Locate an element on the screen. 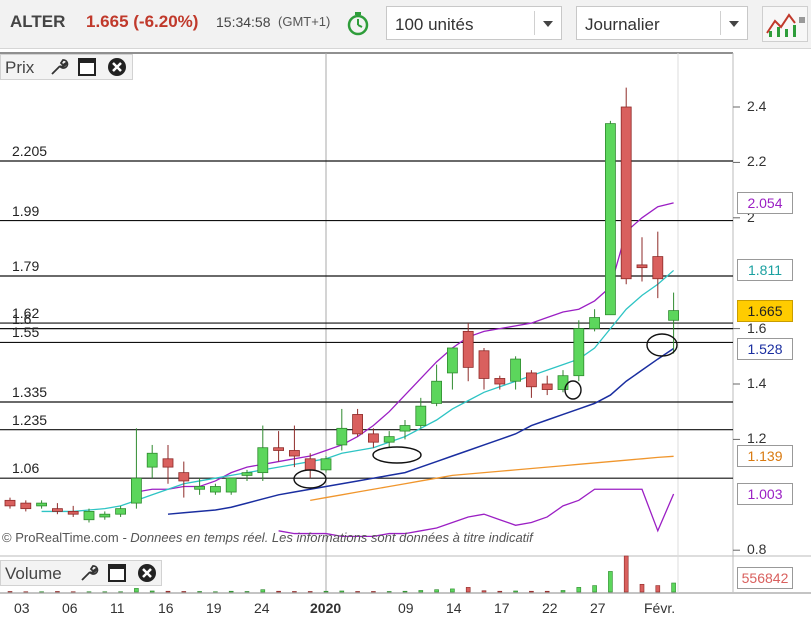 This screenshot has width=811, height=618. x-tick-label: 22 is located at coordinates (550, 608).